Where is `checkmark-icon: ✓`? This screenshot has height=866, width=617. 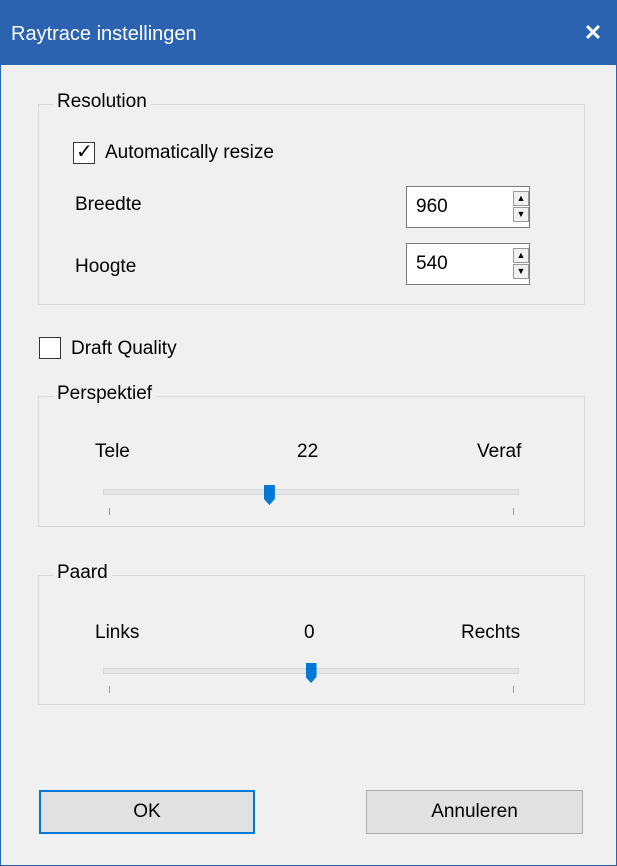 checkmark-icon: ✓ is located at coordinates (84, 152).